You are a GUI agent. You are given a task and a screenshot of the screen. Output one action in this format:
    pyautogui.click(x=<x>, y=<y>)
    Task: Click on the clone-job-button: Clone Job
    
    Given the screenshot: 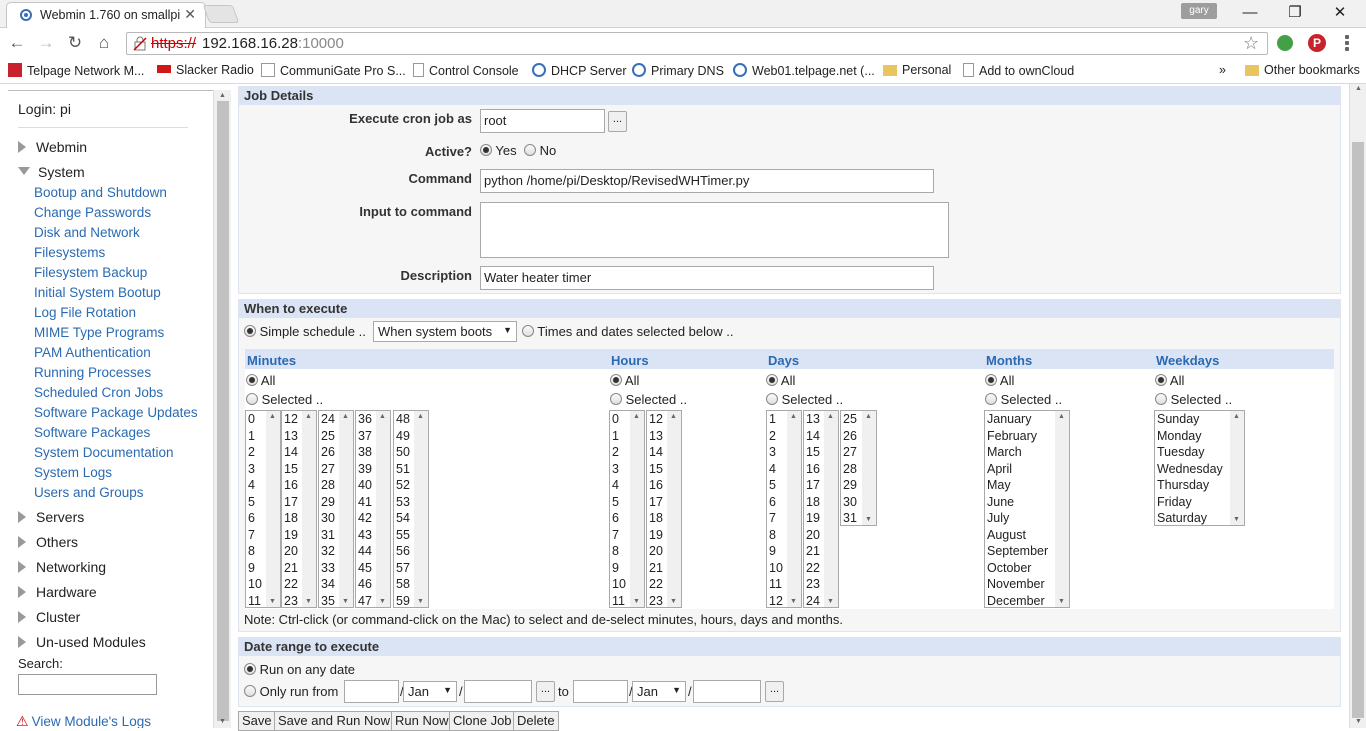 What is the action you would take?
    pyautogui.click(x=482, y=721)
    